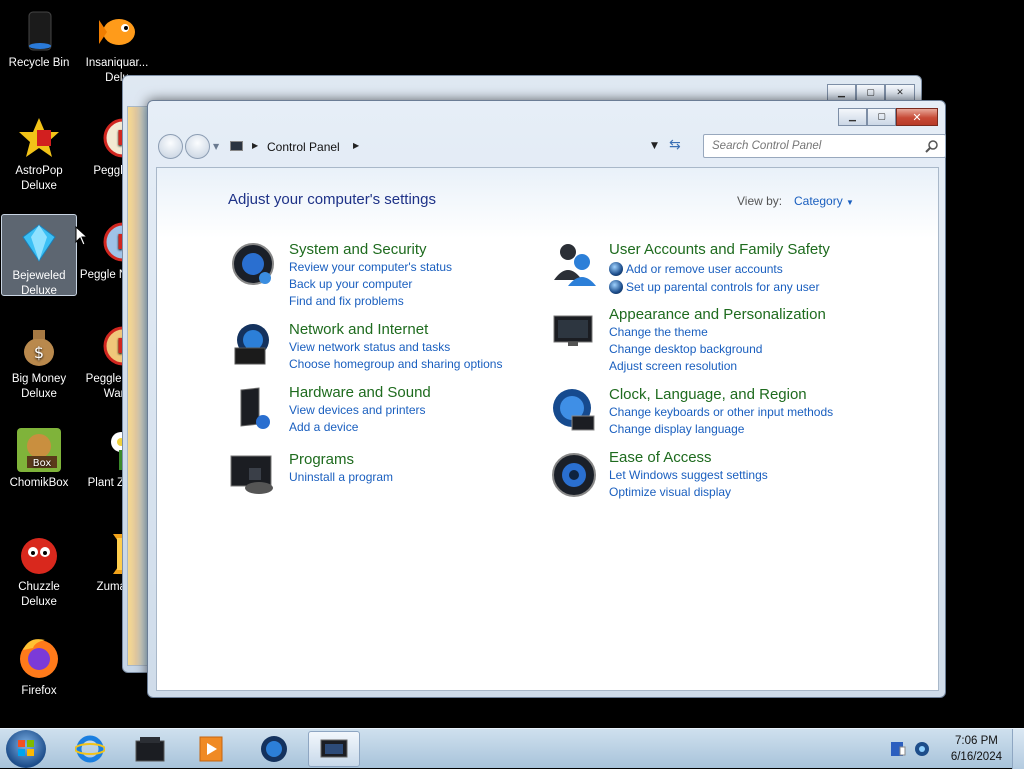  Describe the element at coordinates (773, 458) in the screenshot. I see `ease-of-access-title-link: Ease of Access` at that location.